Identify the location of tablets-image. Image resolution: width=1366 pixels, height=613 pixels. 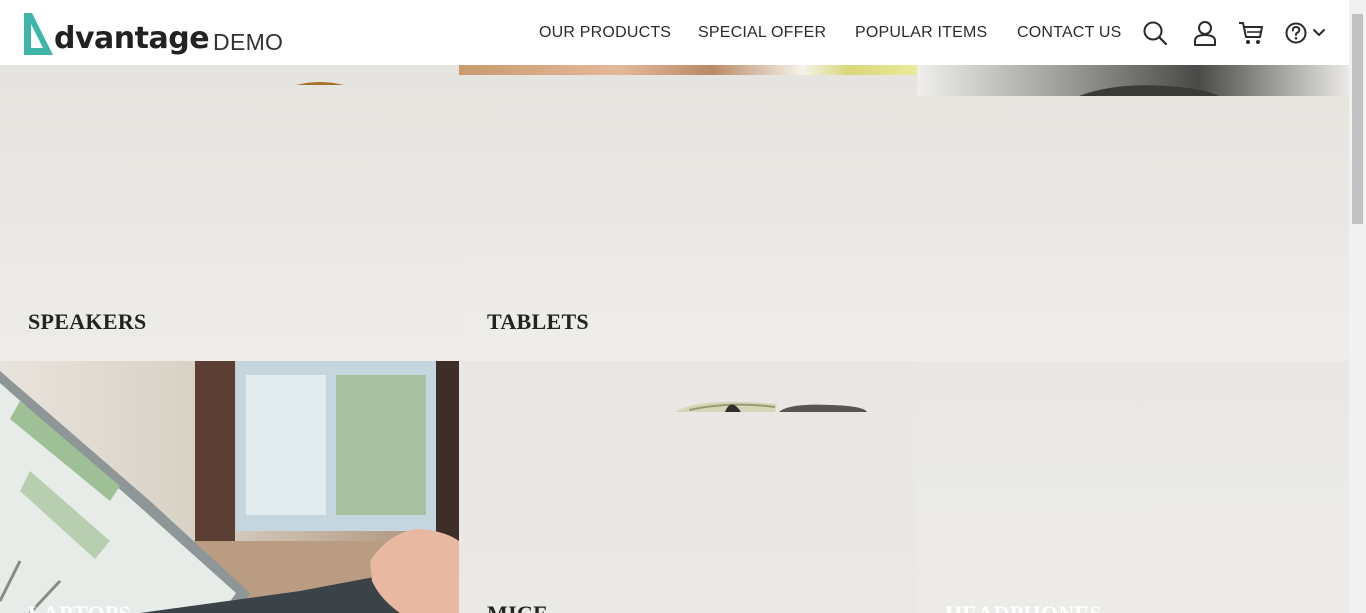
(904, 80).